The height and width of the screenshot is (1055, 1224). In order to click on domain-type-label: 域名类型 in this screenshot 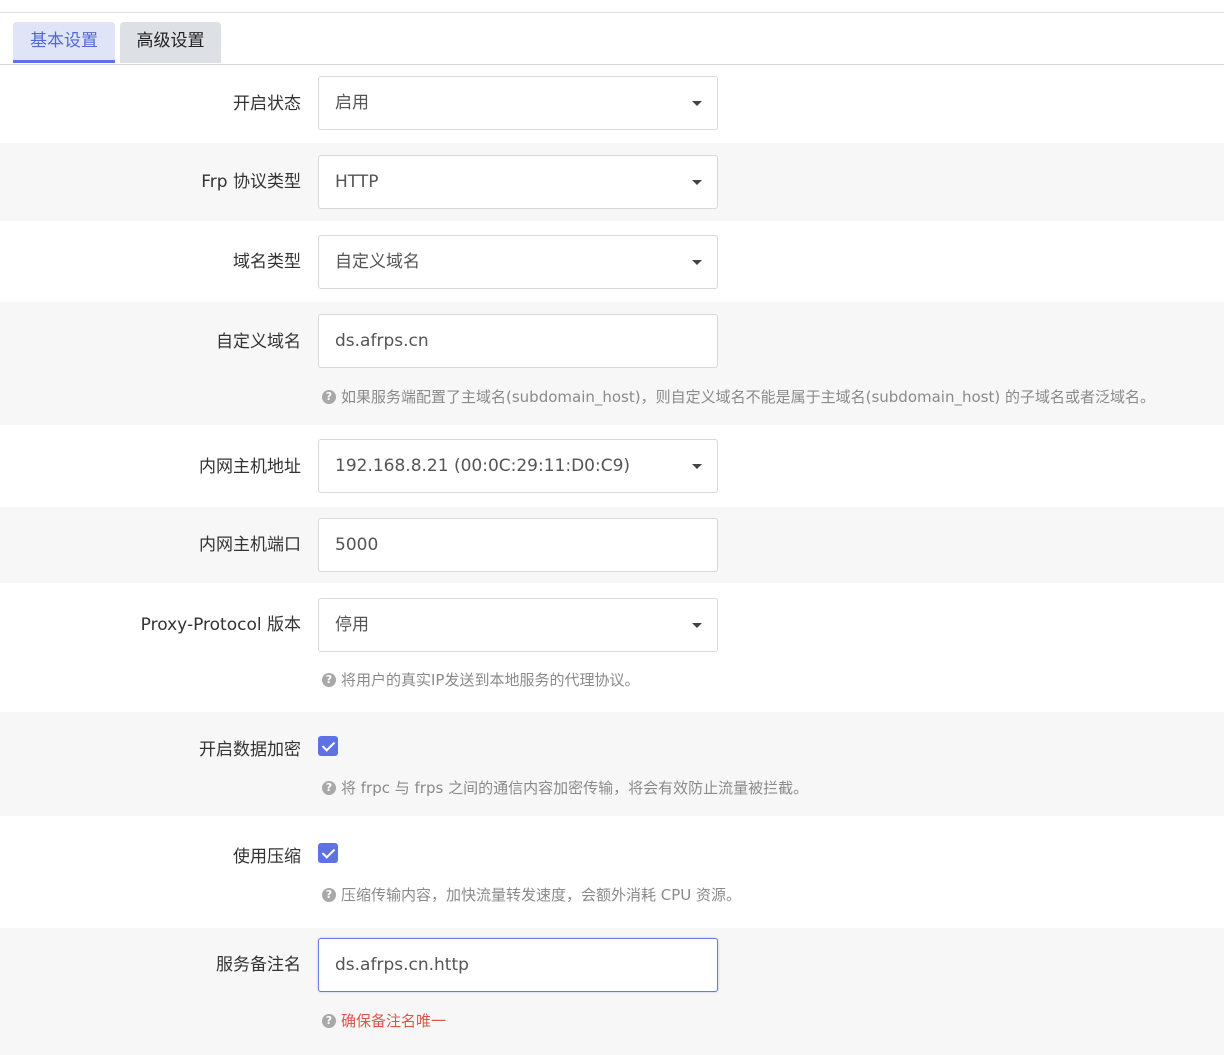, I will do `click(267, 262)`.